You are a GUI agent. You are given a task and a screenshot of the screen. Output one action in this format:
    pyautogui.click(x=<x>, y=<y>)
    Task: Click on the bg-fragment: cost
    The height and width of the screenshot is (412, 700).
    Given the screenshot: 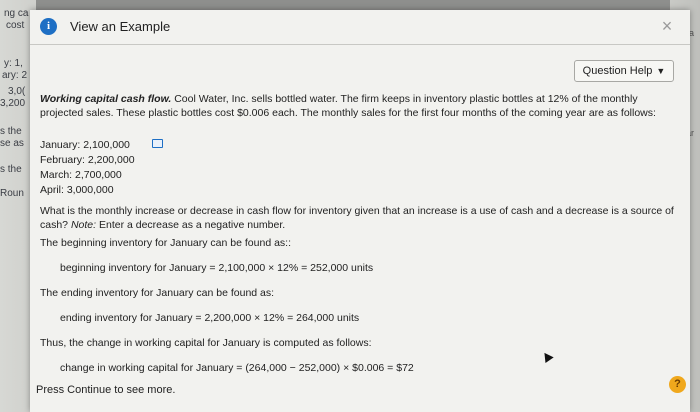 What is the action you would take?
    pyautogui.click(x=15, y=25)
    